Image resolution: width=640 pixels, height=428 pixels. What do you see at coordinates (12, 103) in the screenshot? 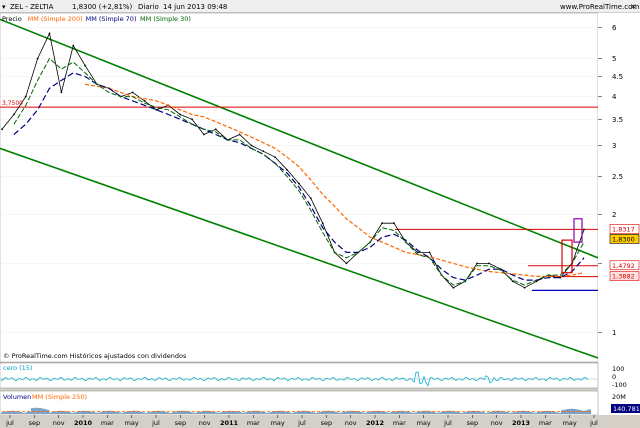
I see `level-tag: 3,7500` at bounding box center [12, 103].